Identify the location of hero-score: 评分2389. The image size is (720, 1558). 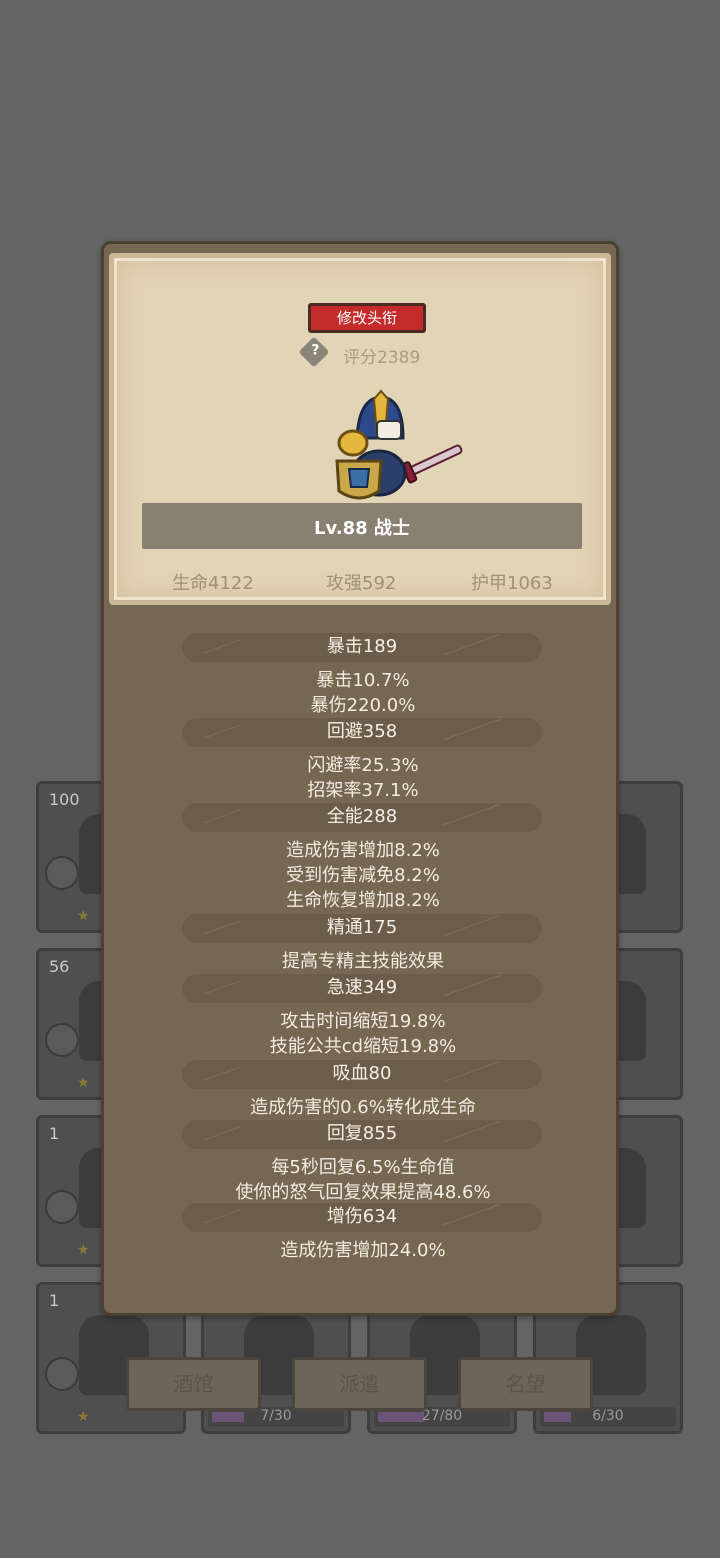
(382, 358).